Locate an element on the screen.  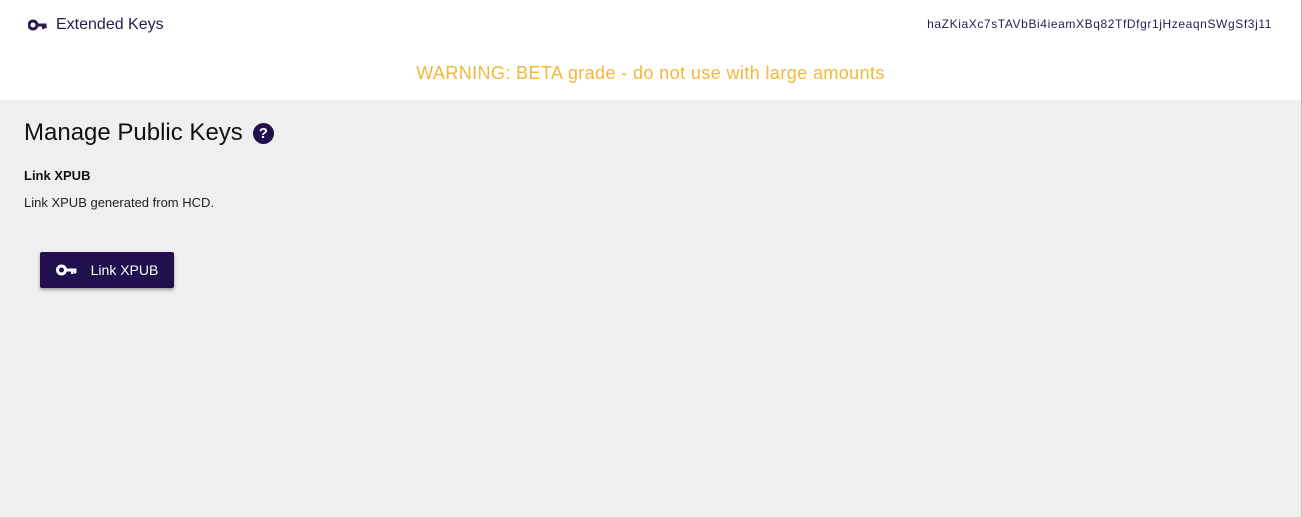
page-title: Manage Public Keys is located at coordinates (133, 132).